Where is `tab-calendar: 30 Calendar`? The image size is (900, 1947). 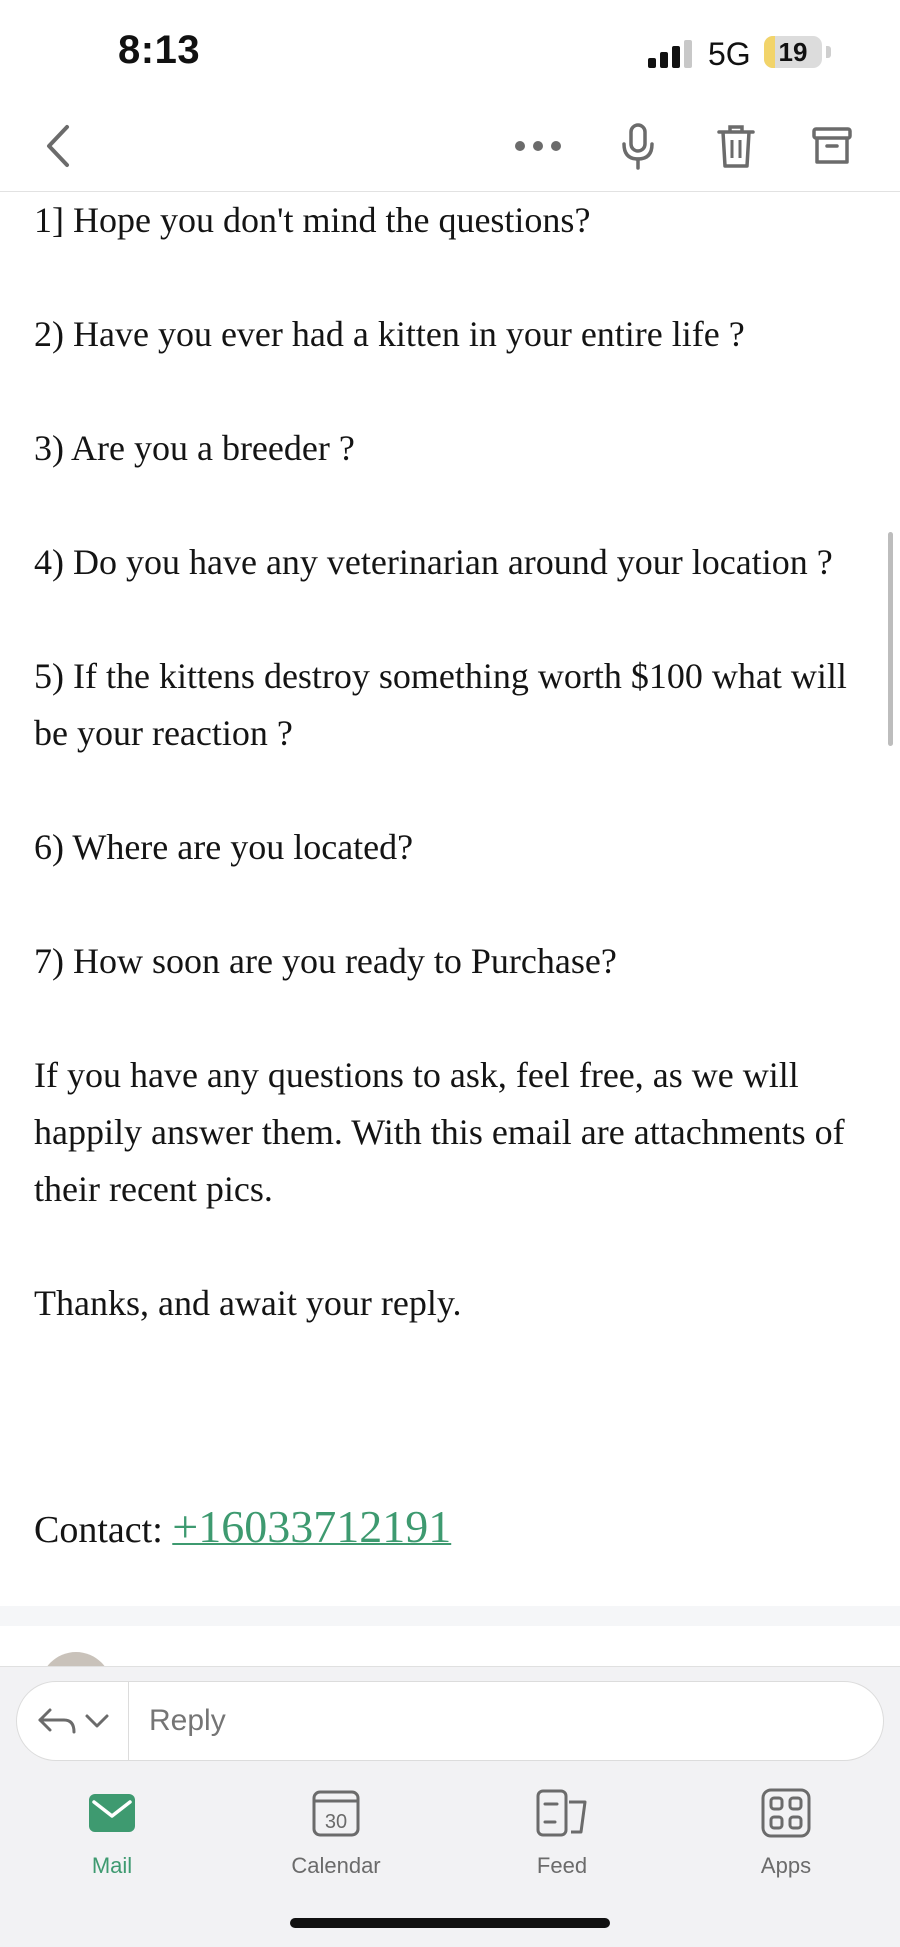 tab-calendar: 30 Calendar is located at coordinates (336, 1831).